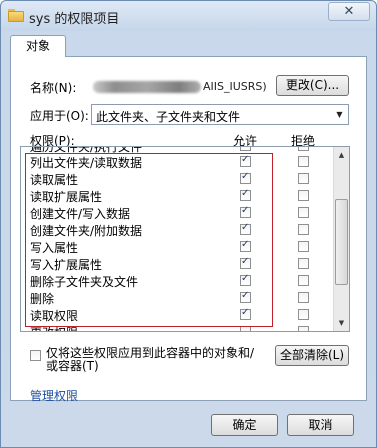  What do you see at coordinates (54, 327) in the screenshot?
I see `permission-label: 更改权限` at bounding box center [54, 327].